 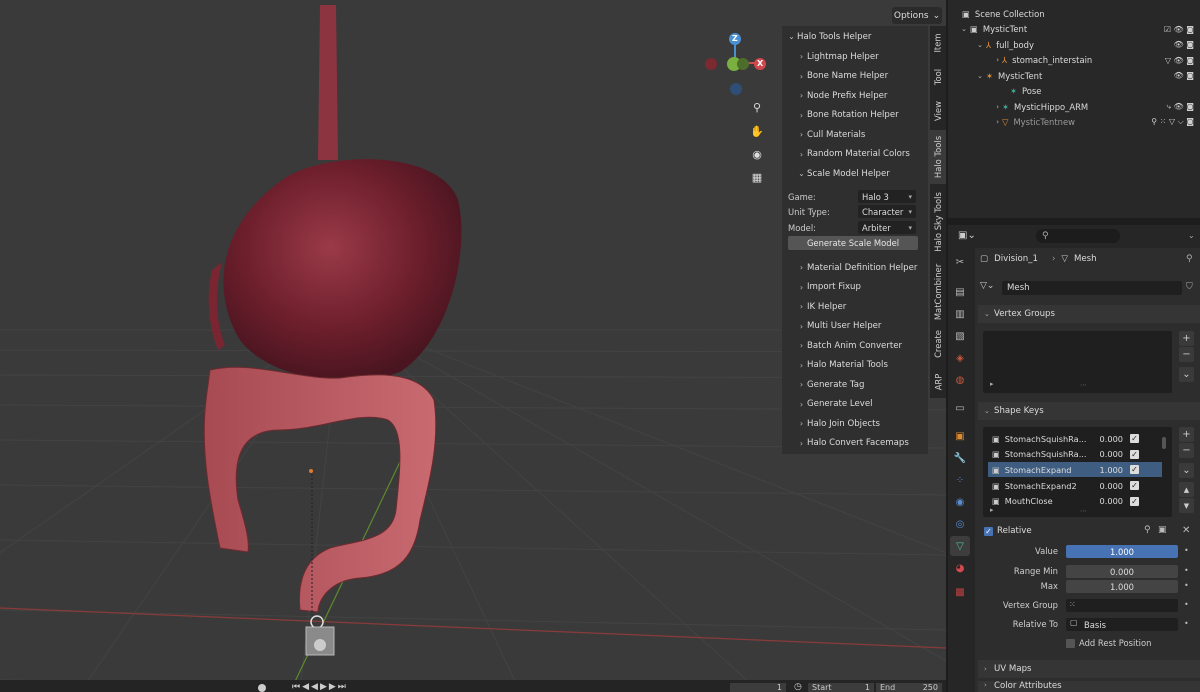 I want to click on current-frame-field: 1, so click(x=758, y=687).